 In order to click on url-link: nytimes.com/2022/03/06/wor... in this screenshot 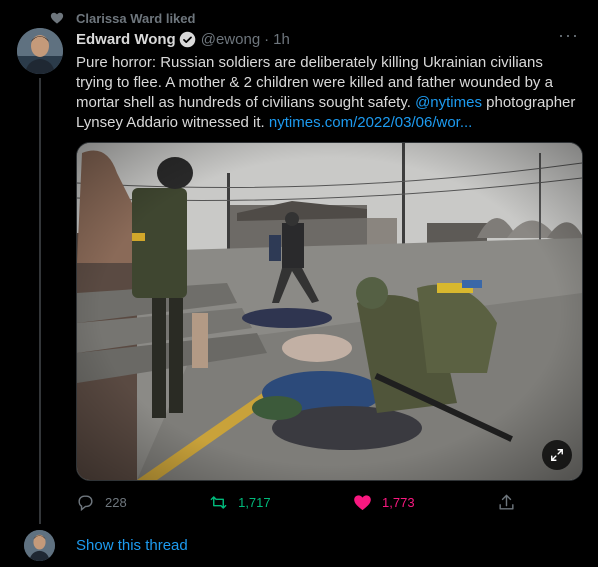, I will do `click(370, 122)`.